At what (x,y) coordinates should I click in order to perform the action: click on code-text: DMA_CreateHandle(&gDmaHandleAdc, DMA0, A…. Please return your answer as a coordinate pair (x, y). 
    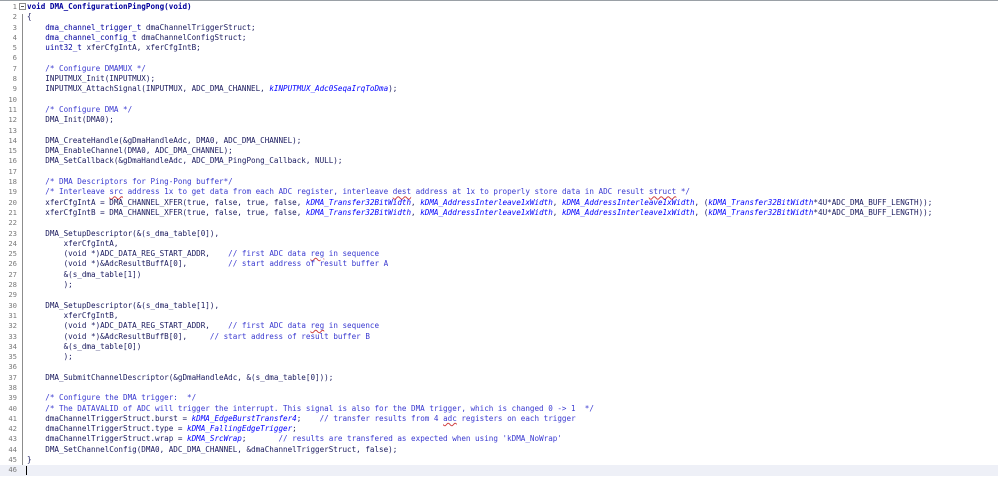
    Looking at the image, I should click on (164, 141).